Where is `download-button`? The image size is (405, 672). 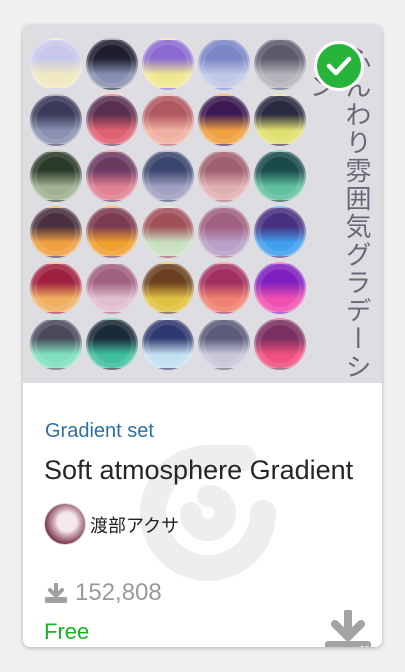
download-button is located at coordinates (348, 628).